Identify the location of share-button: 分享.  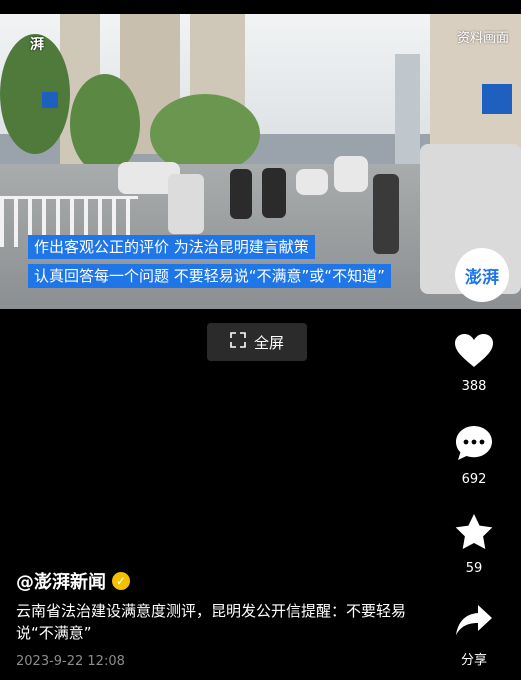
(474, 635).